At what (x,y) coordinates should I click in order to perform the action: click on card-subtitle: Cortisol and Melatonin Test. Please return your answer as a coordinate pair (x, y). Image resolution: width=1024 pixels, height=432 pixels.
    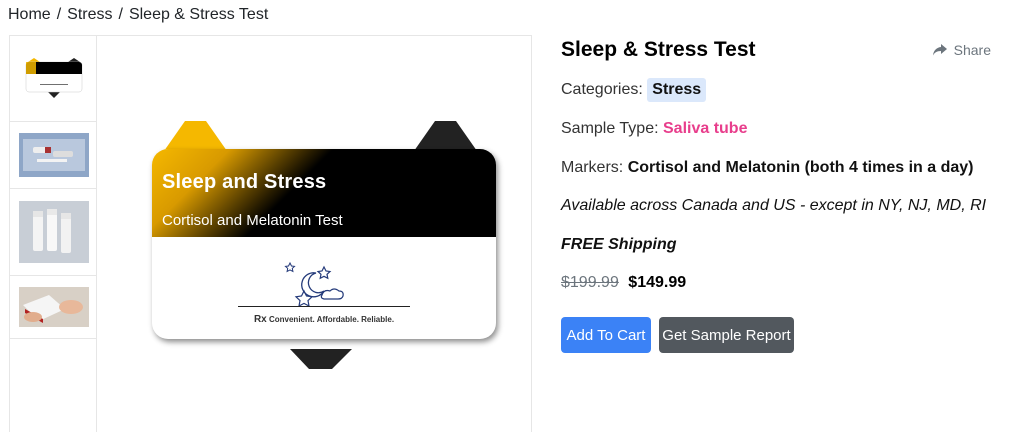
    Looking at the image, I should click on (252, 220).